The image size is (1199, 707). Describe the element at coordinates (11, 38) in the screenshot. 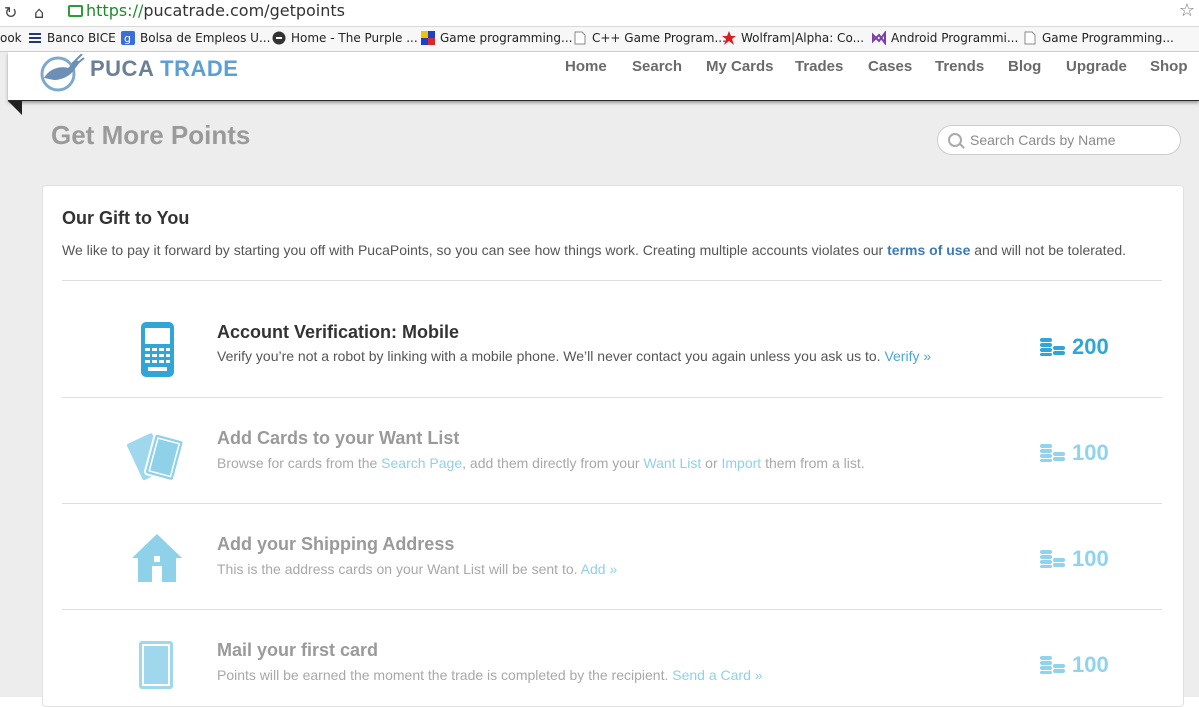

I see `bookmark-item: ook` at that location.